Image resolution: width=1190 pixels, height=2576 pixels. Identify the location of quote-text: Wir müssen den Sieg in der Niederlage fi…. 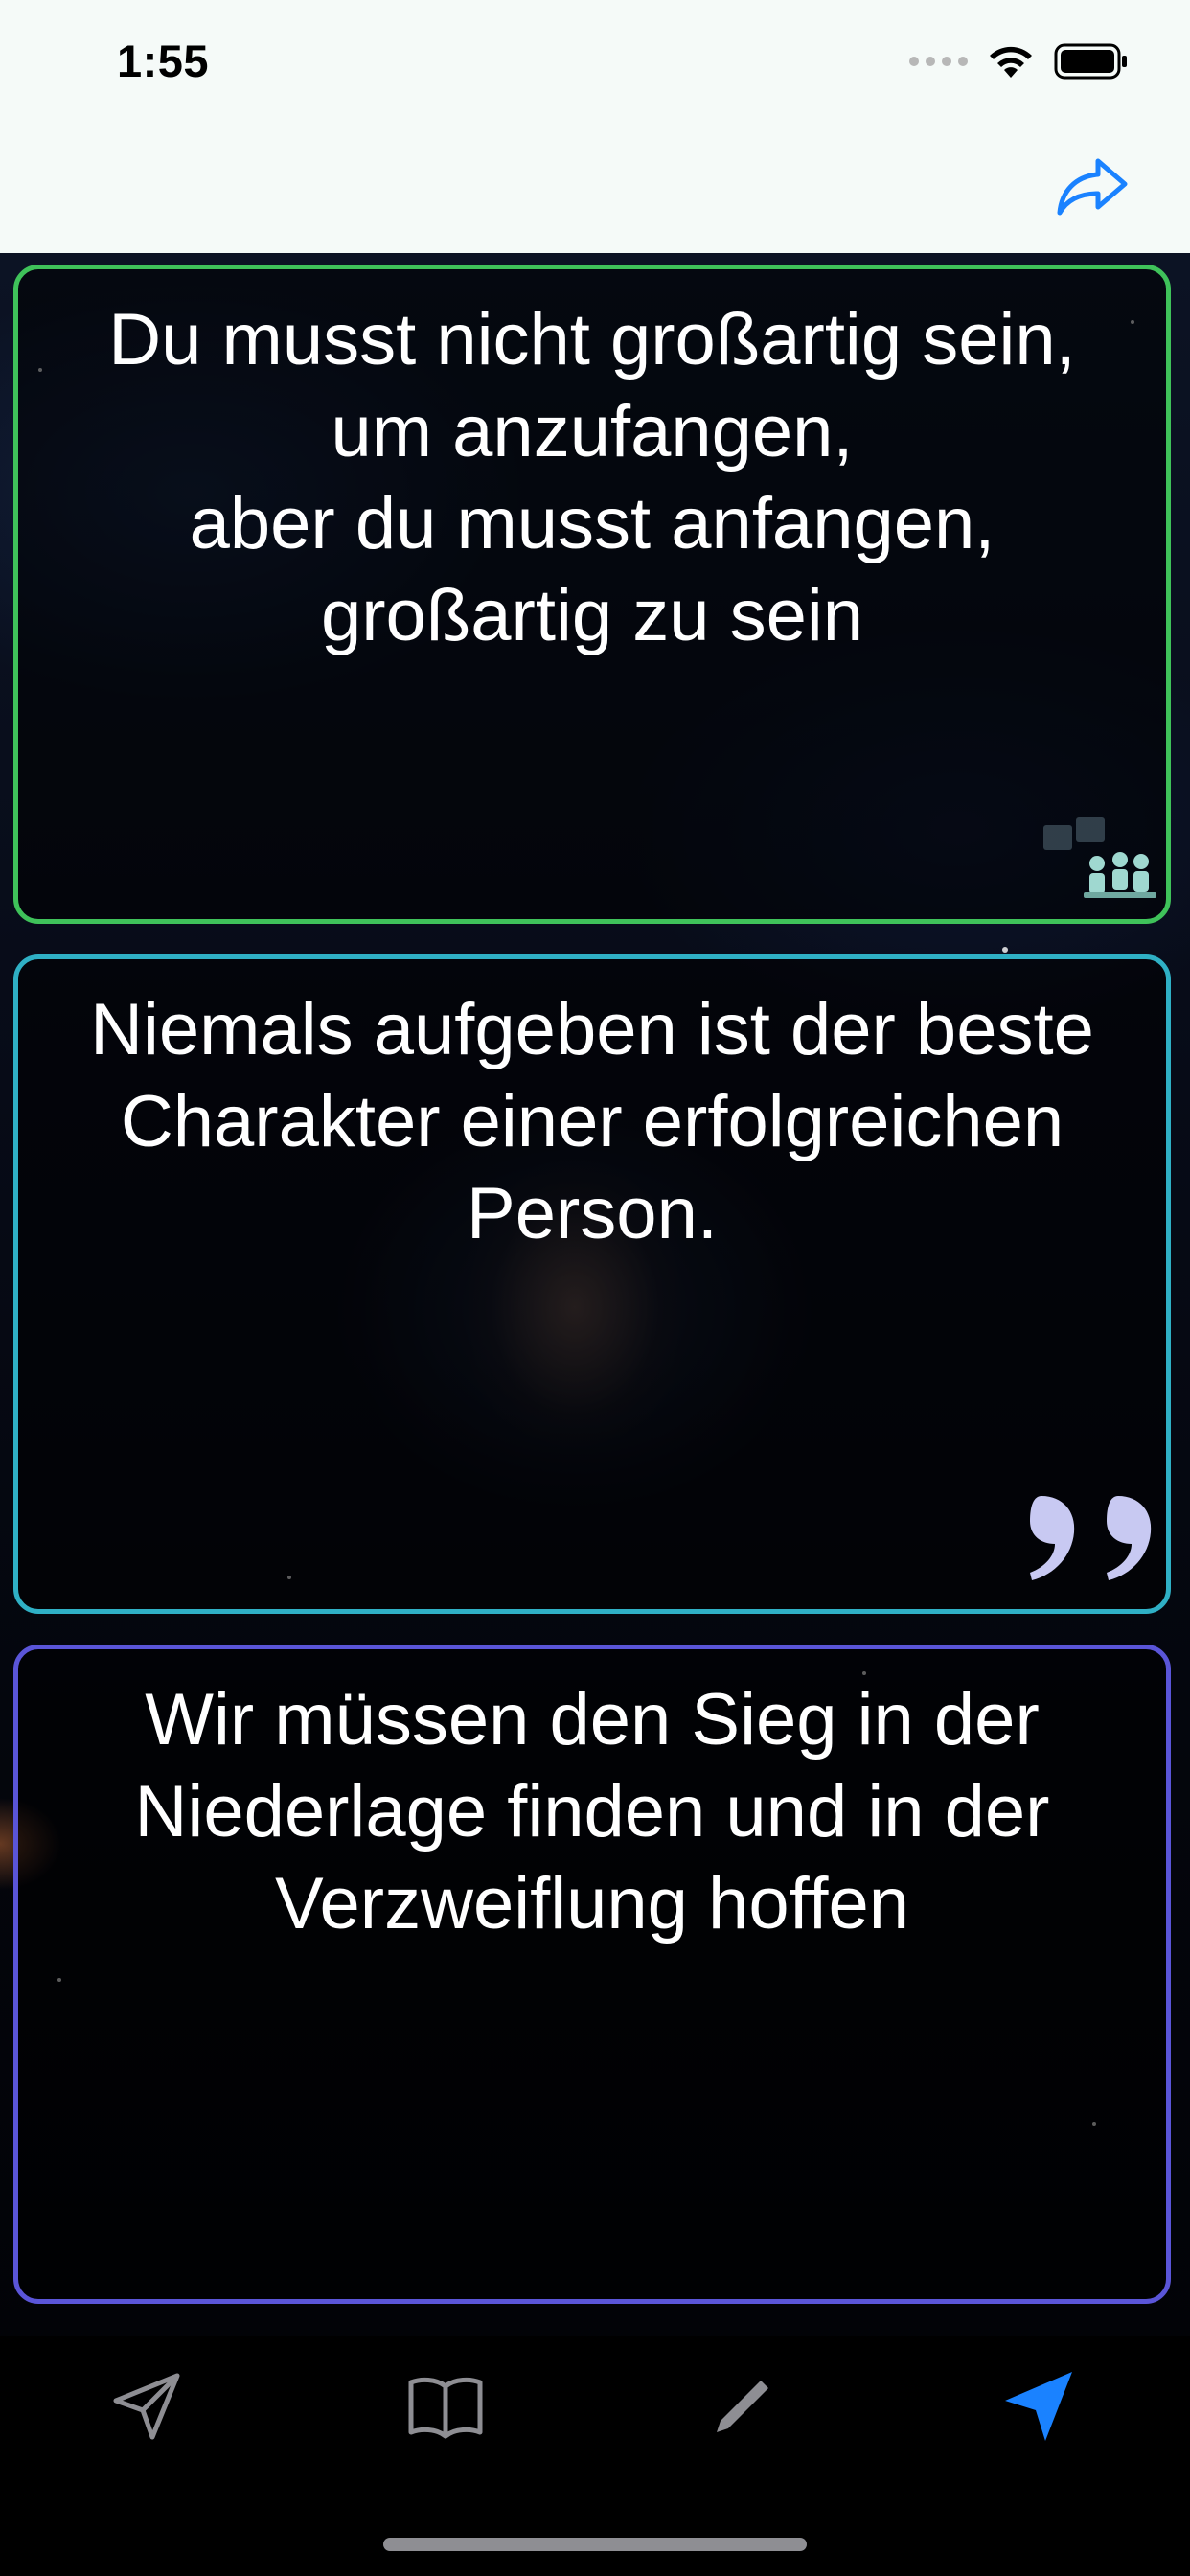
(592, 1811).